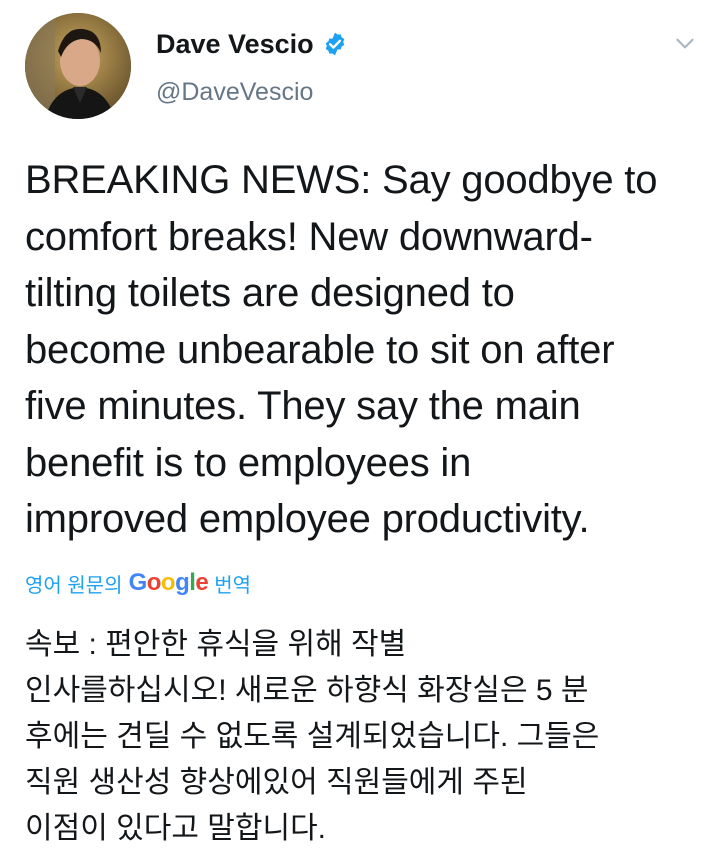 The height and width of the screenshot is (854, 720). I want to click on translate-suffix: 번역, so click(233, 585).